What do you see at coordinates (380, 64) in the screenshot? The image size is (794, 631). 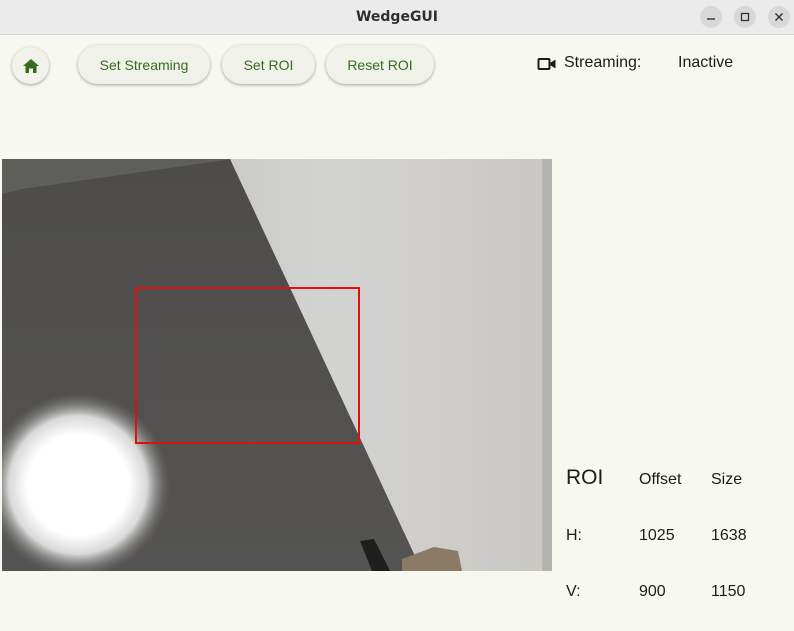 I see `reset-roi-button: Reset ROI` at bounding box center [380, 64].